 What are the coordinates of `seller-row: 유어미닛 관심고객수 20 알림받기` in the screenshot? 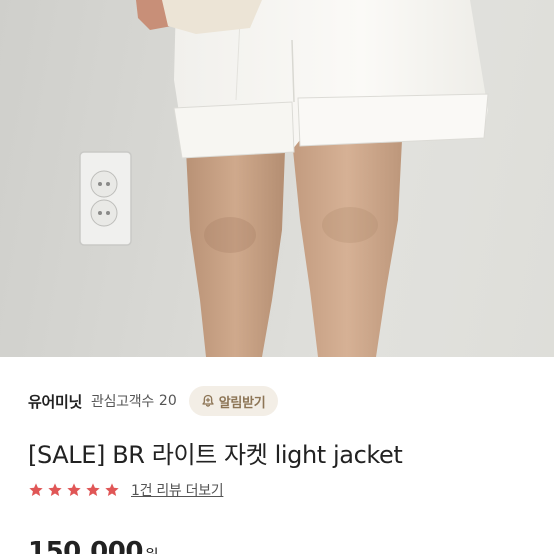 It's located at (153, 401).